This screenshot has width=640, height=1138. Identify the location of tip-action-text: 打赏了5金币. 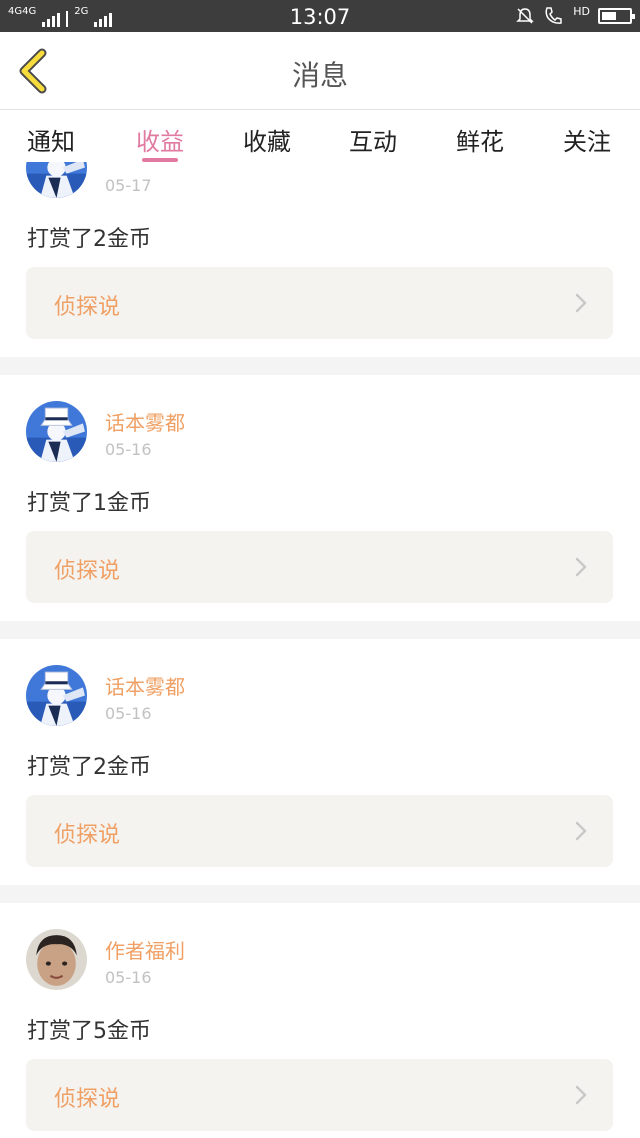
(89, 1031).